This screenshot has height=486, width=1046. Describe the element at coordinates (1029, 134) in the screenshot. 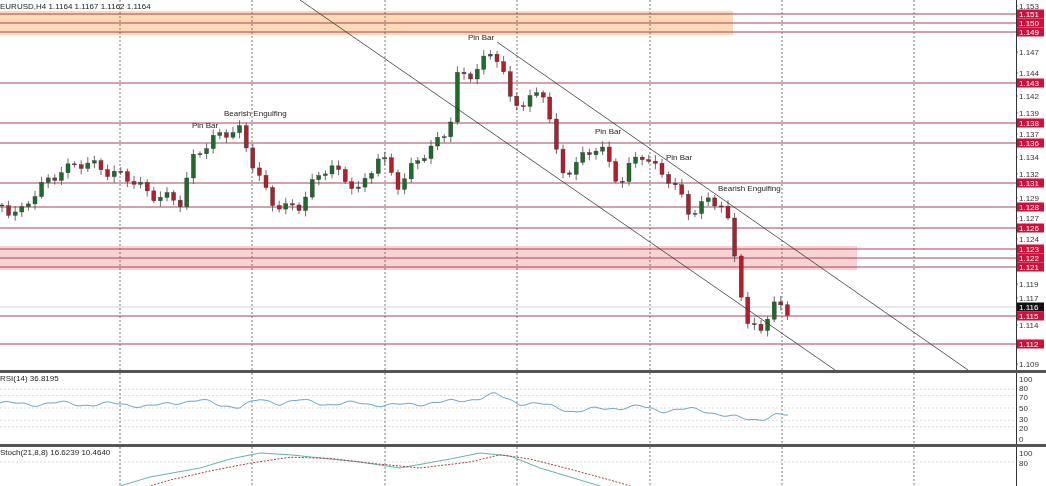

I see `price-label: 1.137` at that location.